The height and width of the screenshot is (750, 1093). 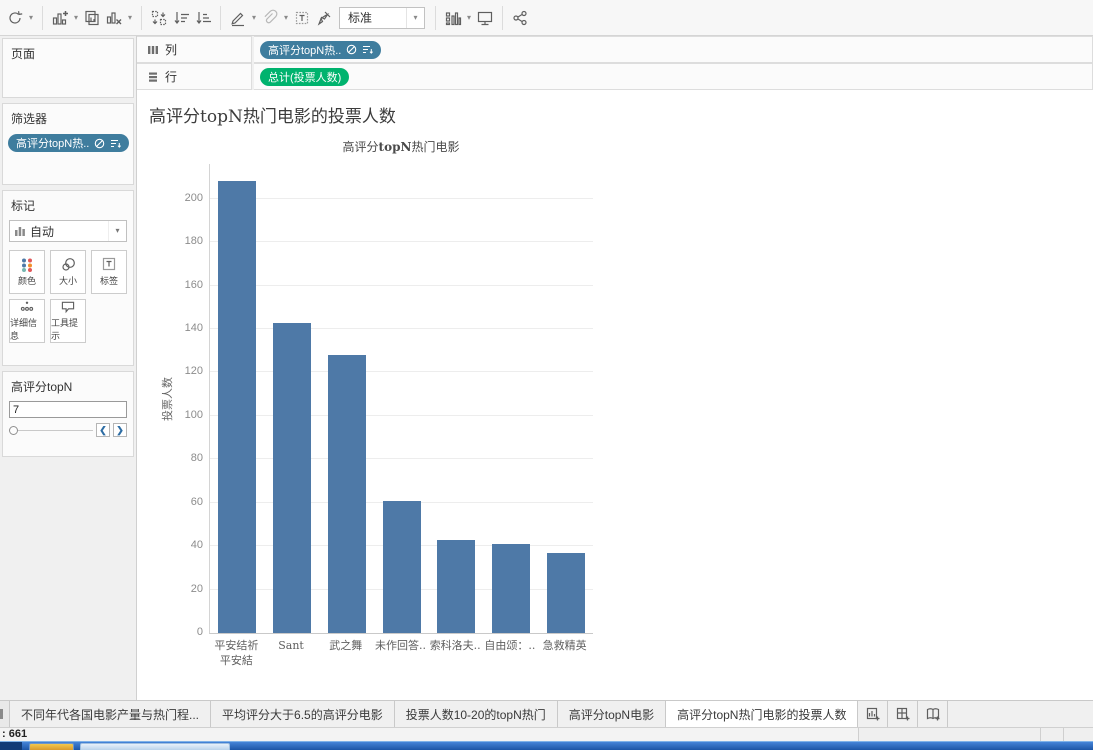 I want to click on new-dashboard-tab-button, so click(x=903, y=714).